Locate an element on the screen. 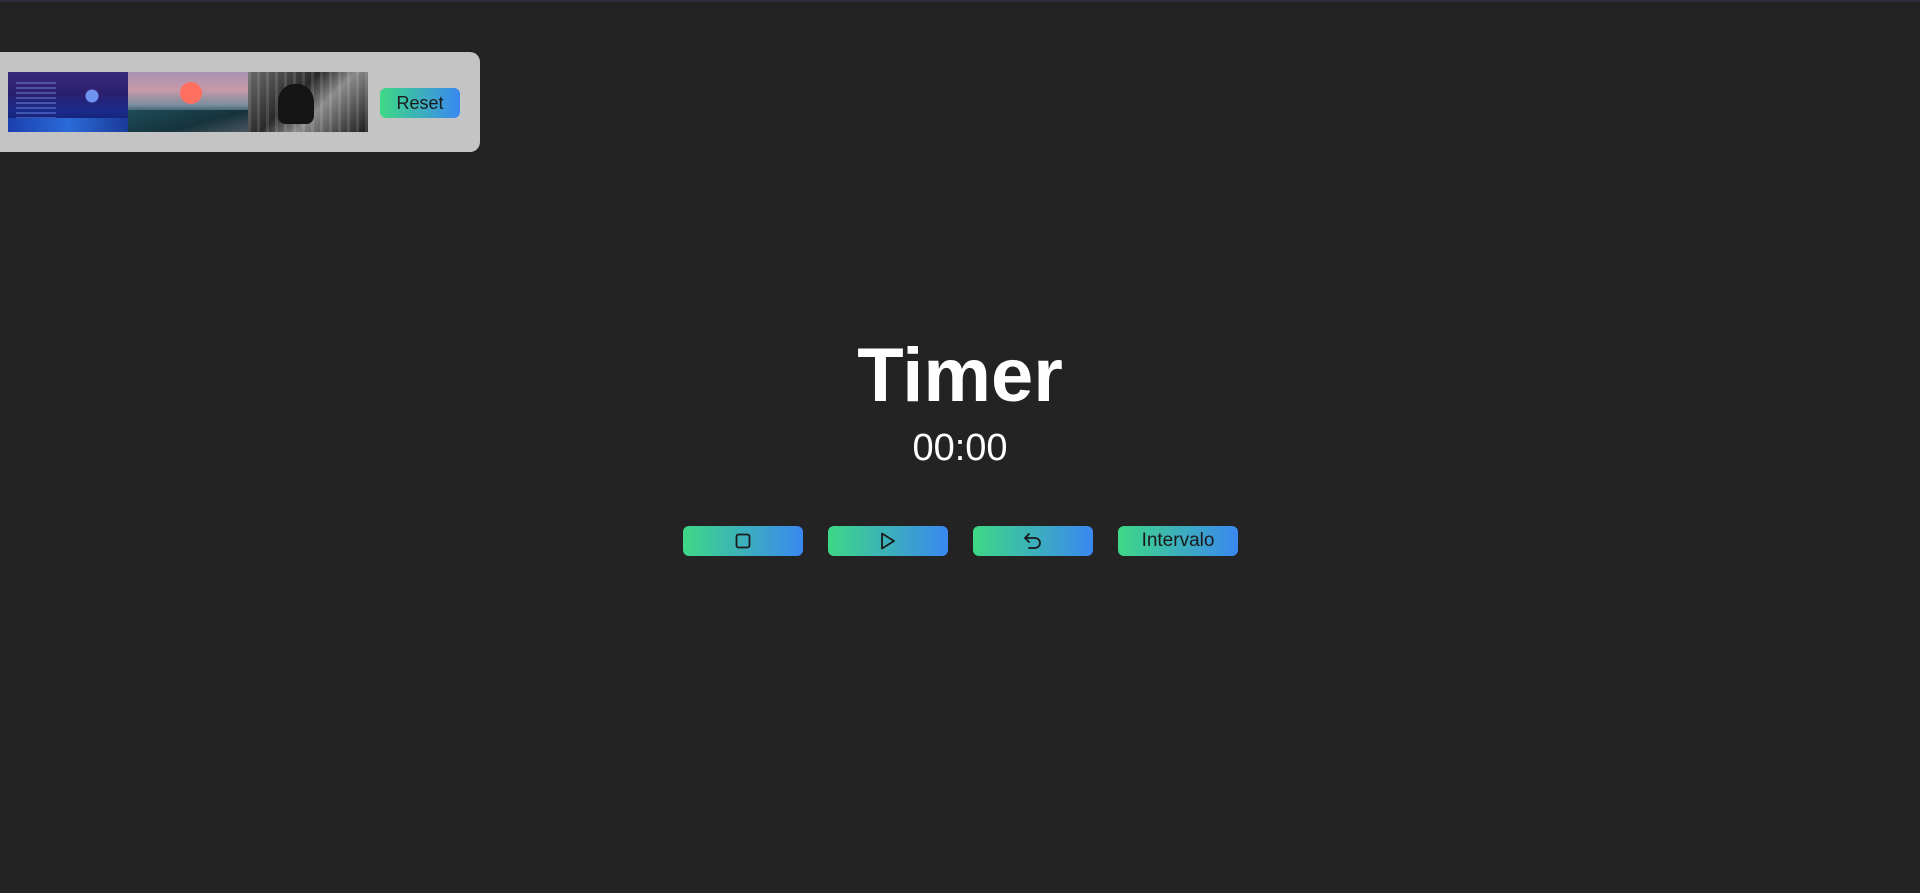  timer-display: 00:00 is located at coordinates (960, 448).